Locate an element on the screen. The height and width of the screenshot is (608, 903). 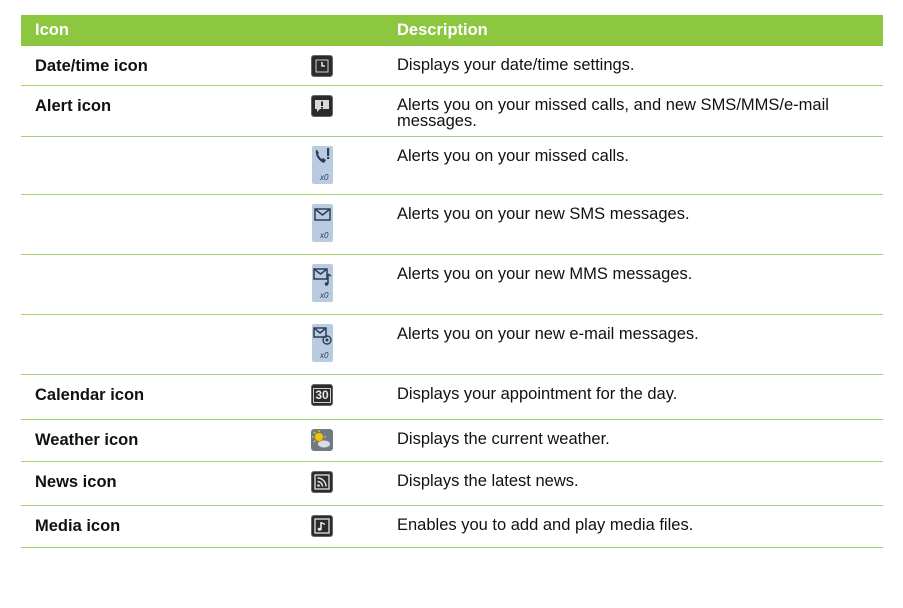
email-icon: x0 is located at coordinates (322, 343).